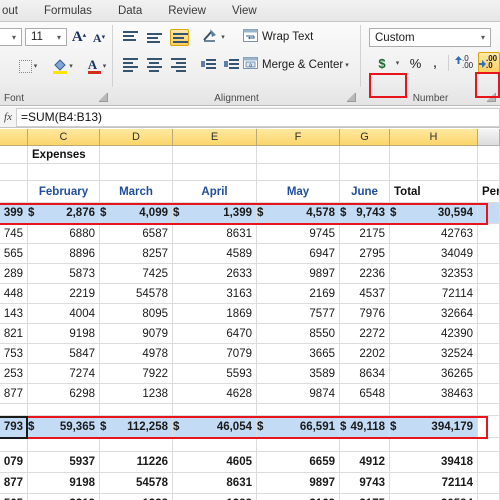 The image size is (500, 500). What do you see at coordinates (435, 63) in the screenshot?
I see `comma-style-button: ,` at bounding box center [435, 63].